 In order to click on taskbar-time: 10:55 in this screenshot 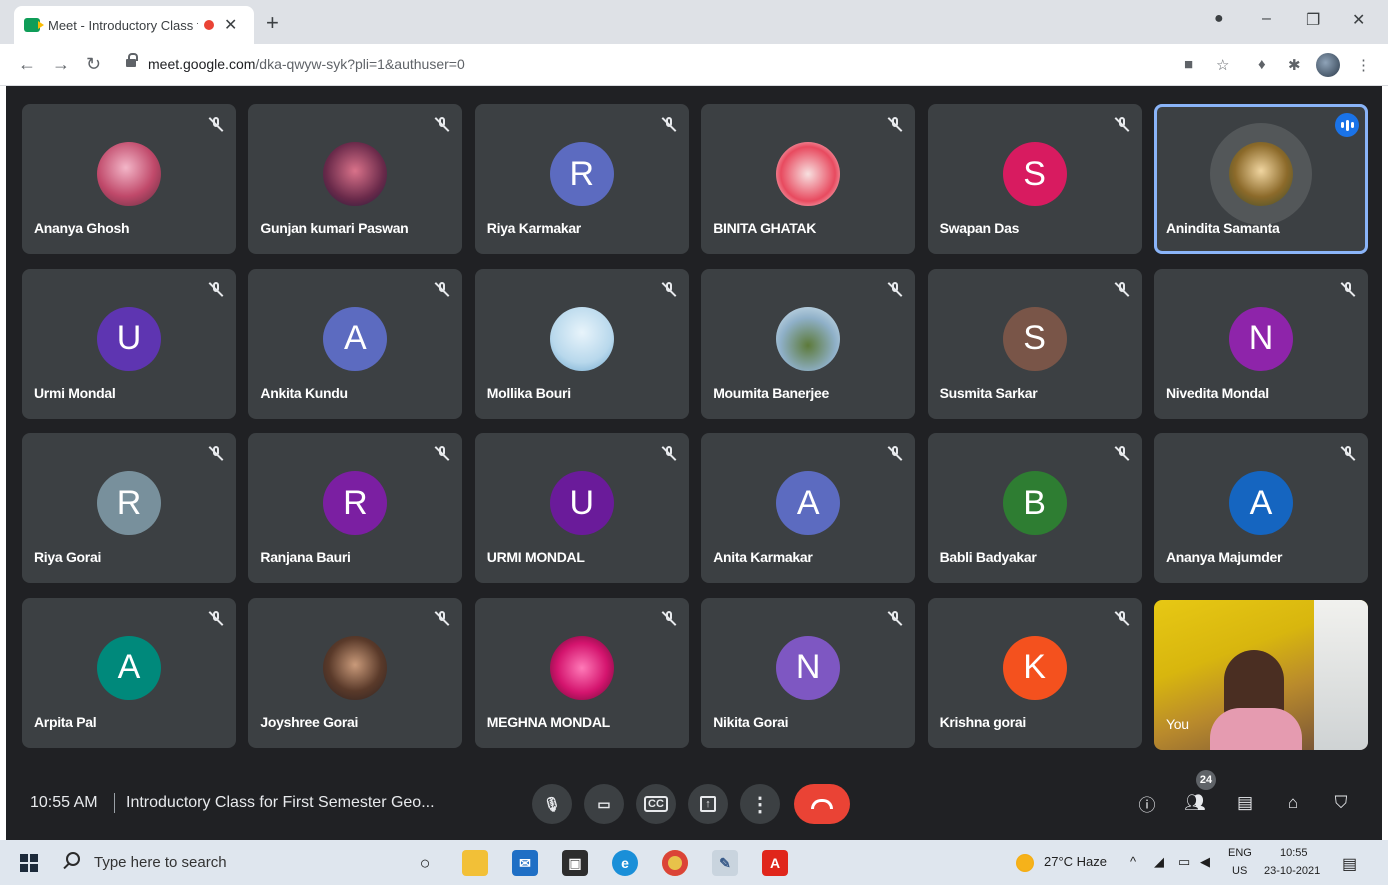, I will do `click(1294, 853)`.